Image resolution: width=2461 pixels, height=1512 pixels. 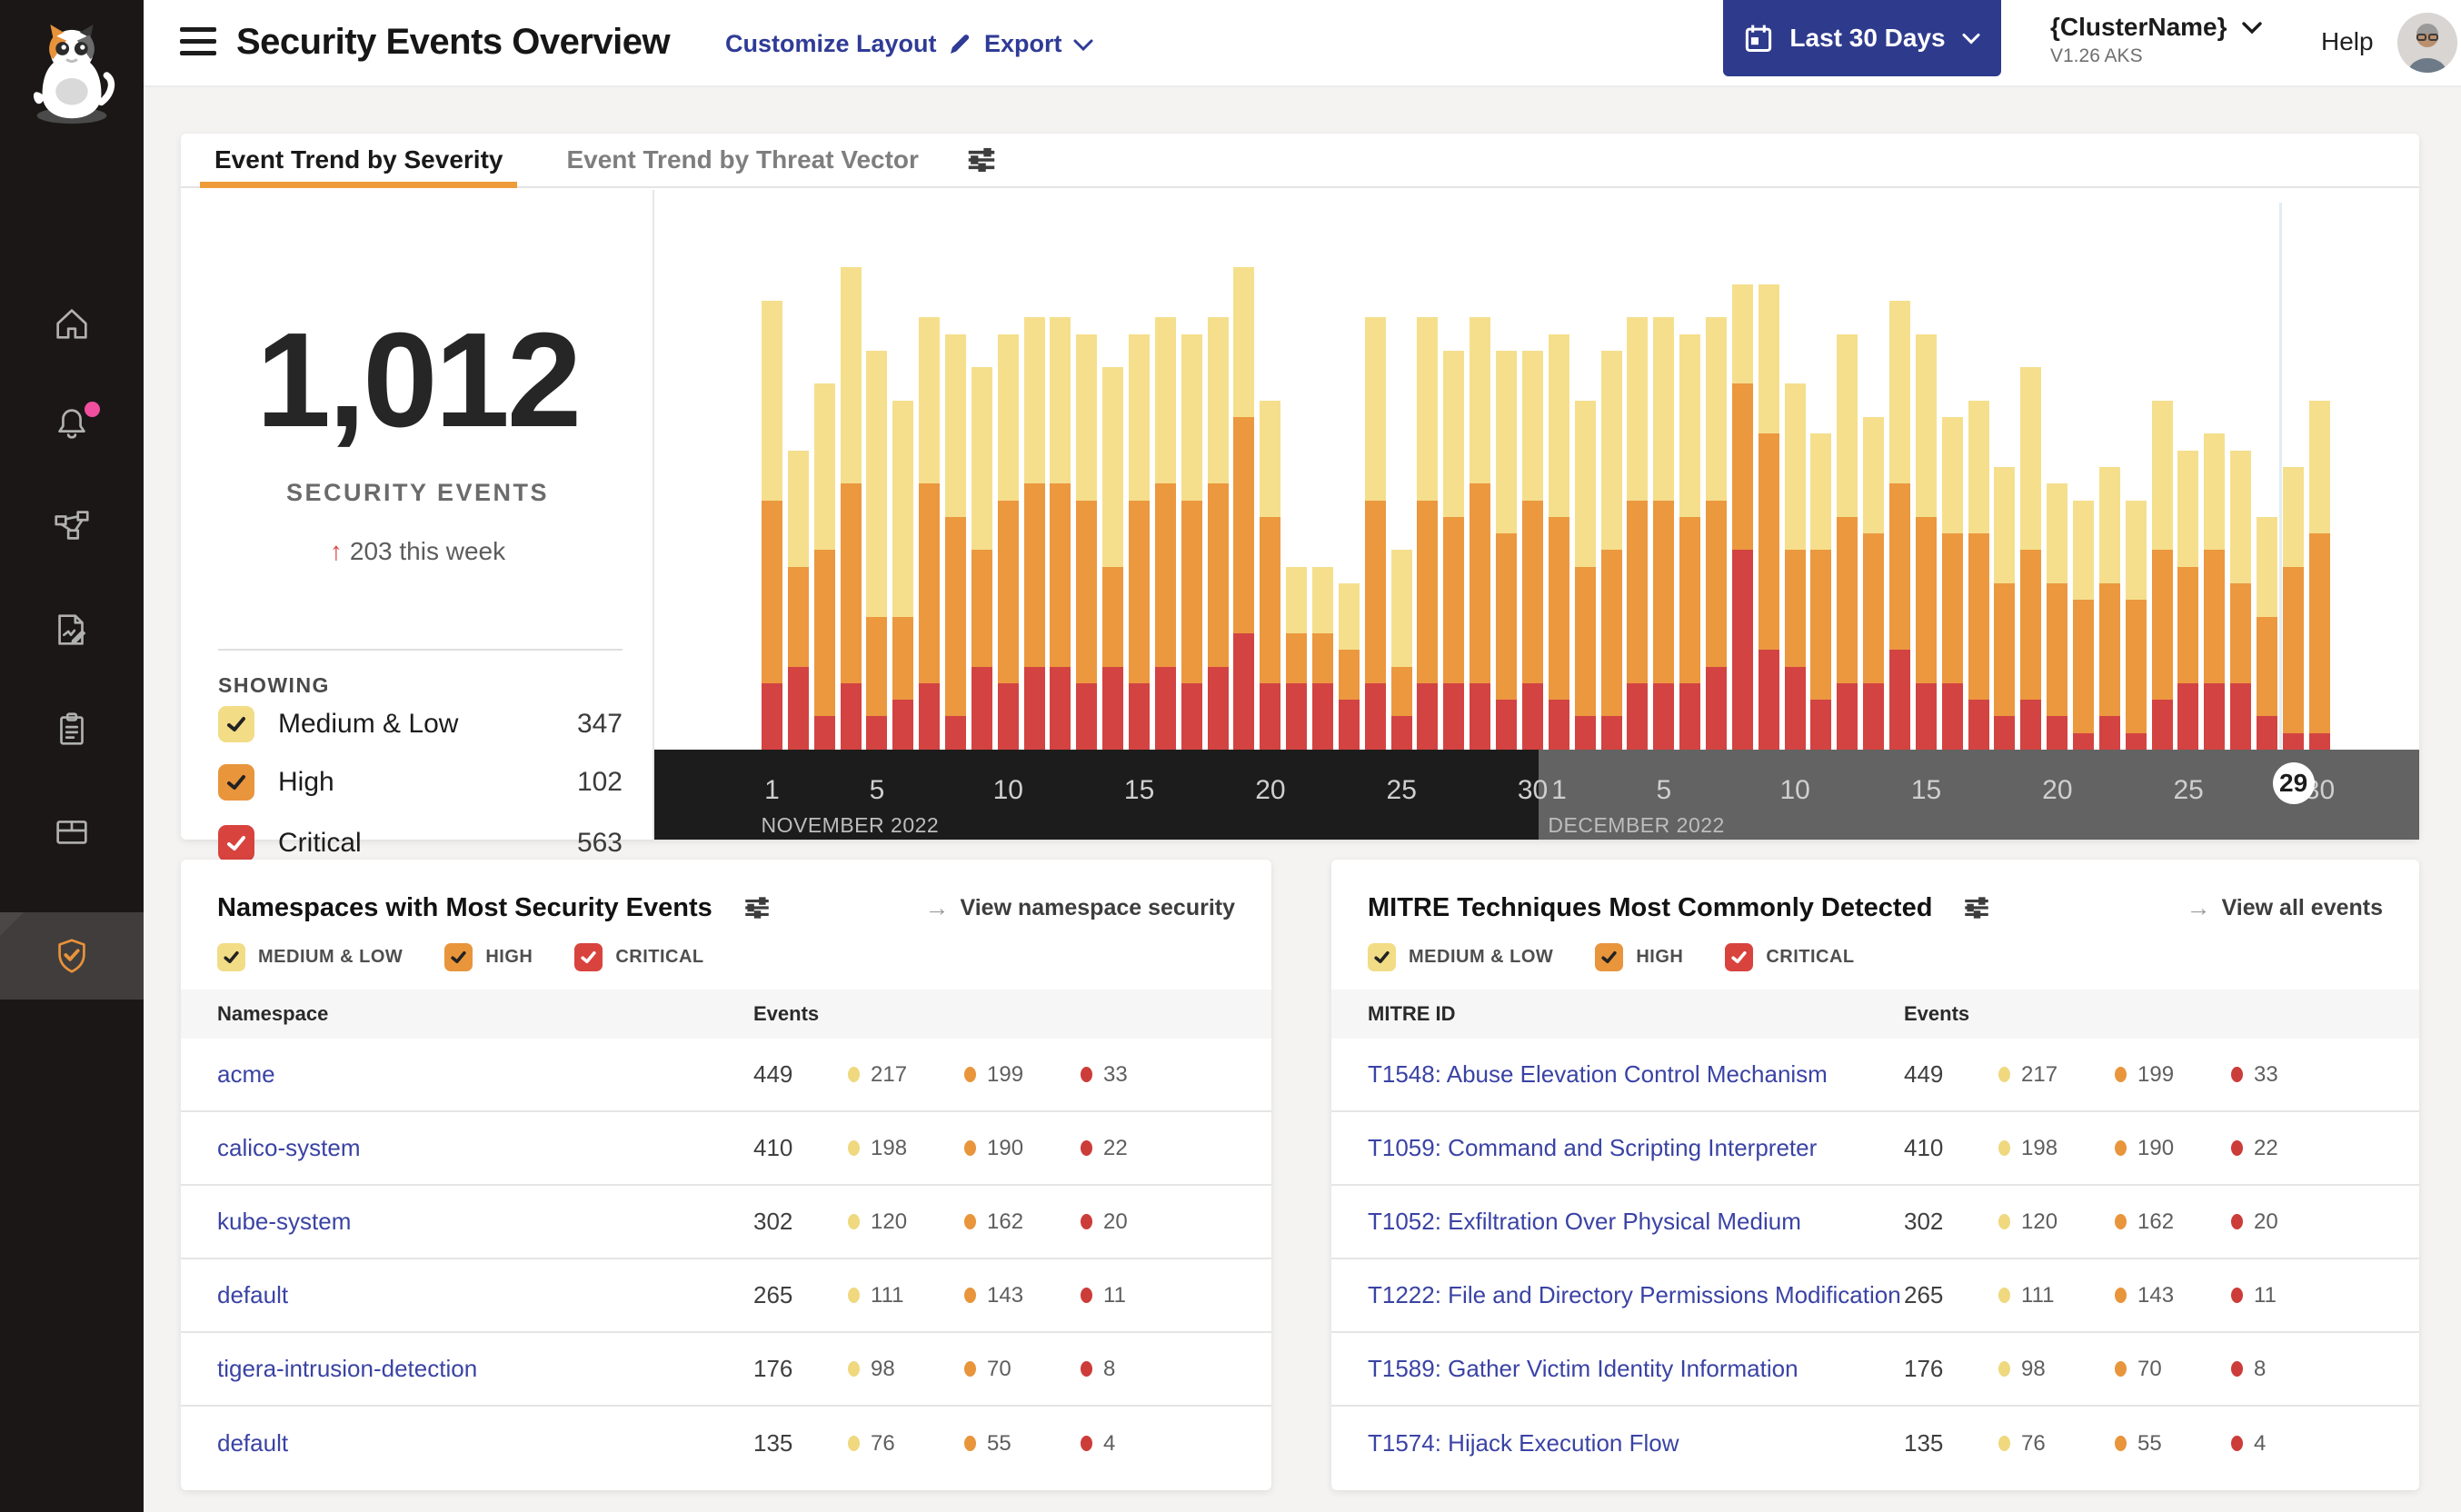 What do you see at coordinates (72, 423) in the screenshot?
I see `sidebar-item-alerts-bell` at bounding box center [72, 423].